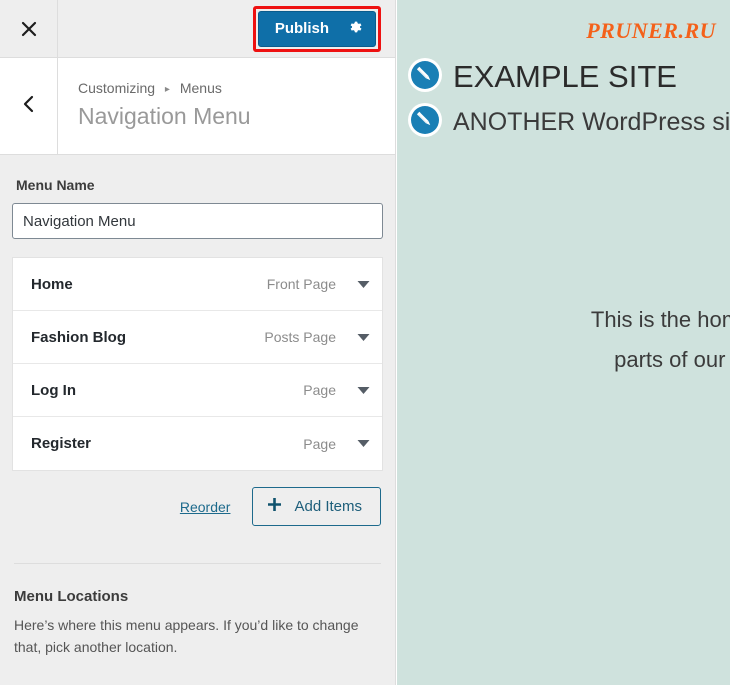 Image resolution: width=730 pixels, height=685 pixels. I want to click on reorder-link: Reorder, so click(205, 507).